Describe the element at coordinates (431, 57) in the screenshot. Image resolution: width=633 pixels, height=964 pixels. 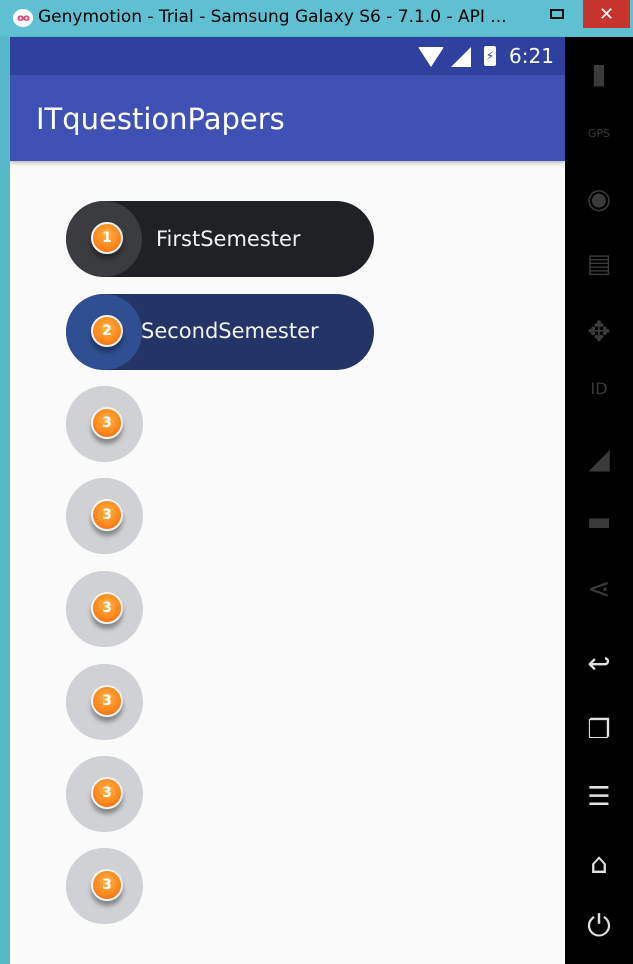
I see `wifi-icon` at that location.